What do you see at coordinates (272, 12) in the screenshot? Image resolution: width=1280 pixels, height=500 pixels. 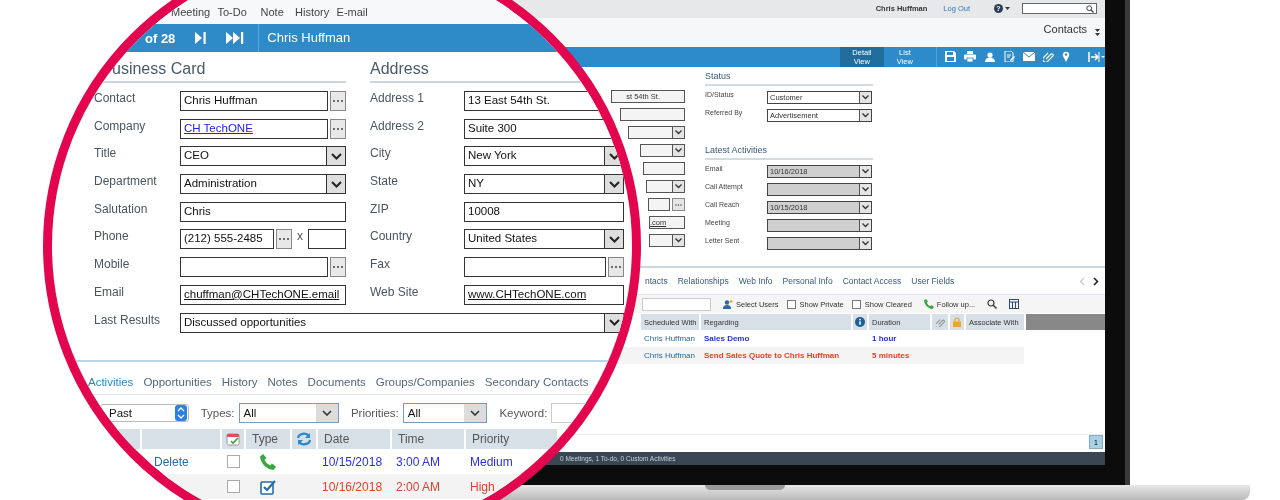 I see `toolbar-button: Note` at bounding box center [272, 12].